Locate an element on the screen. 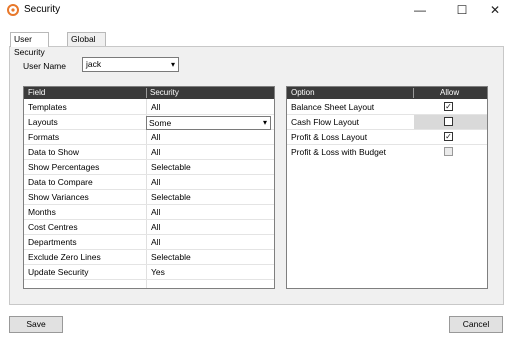  layouts-security-select: Some ▾ is located at coordinates (208, 123).